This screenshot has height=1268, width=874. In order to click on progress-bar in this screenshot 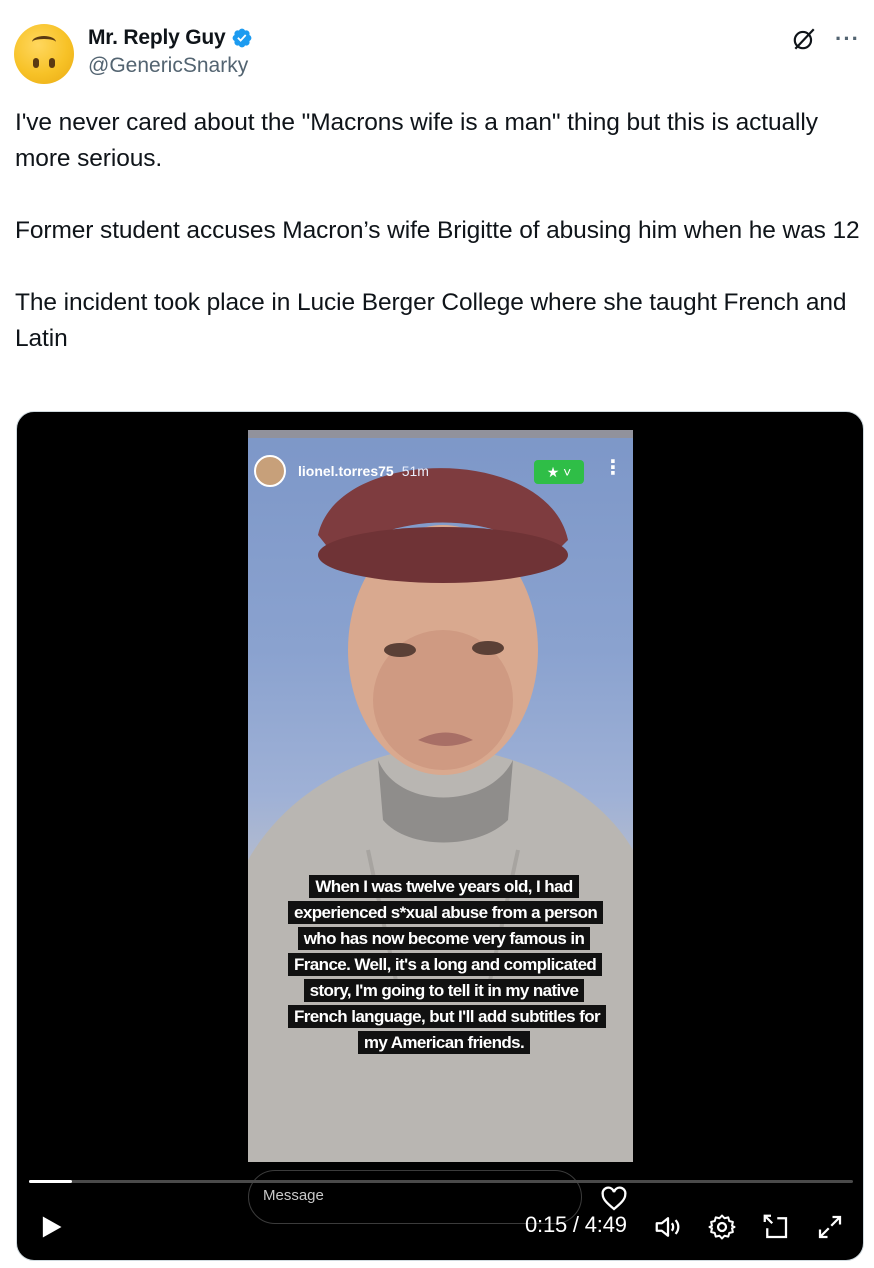, I will do `click(441, 1181)`.